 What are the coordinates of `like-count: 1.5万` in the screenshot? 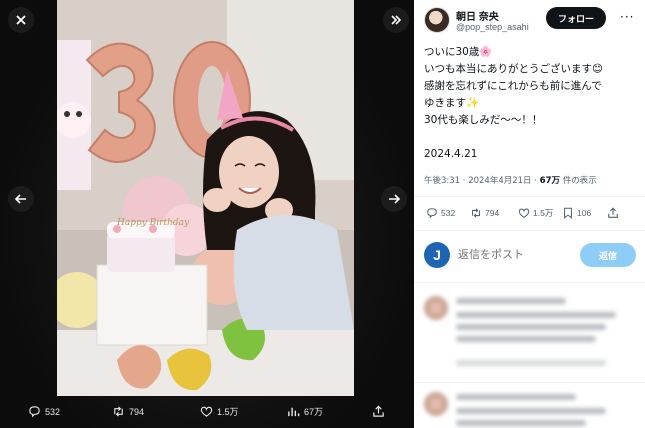 It's located at (543, 213).